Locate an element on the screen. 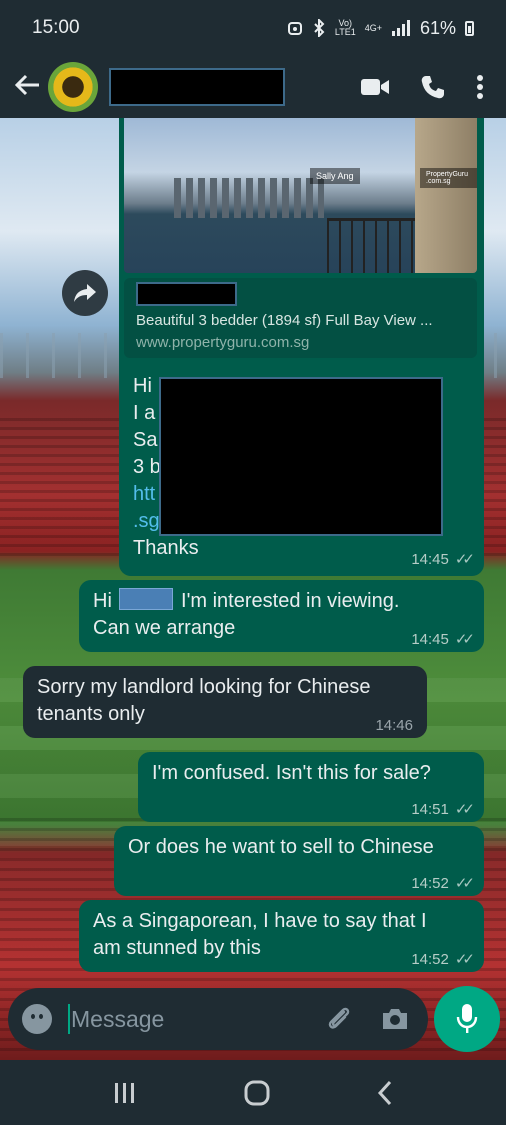 The image size is (506, 1125). alarm-icon is located at coordinates (294, 28).